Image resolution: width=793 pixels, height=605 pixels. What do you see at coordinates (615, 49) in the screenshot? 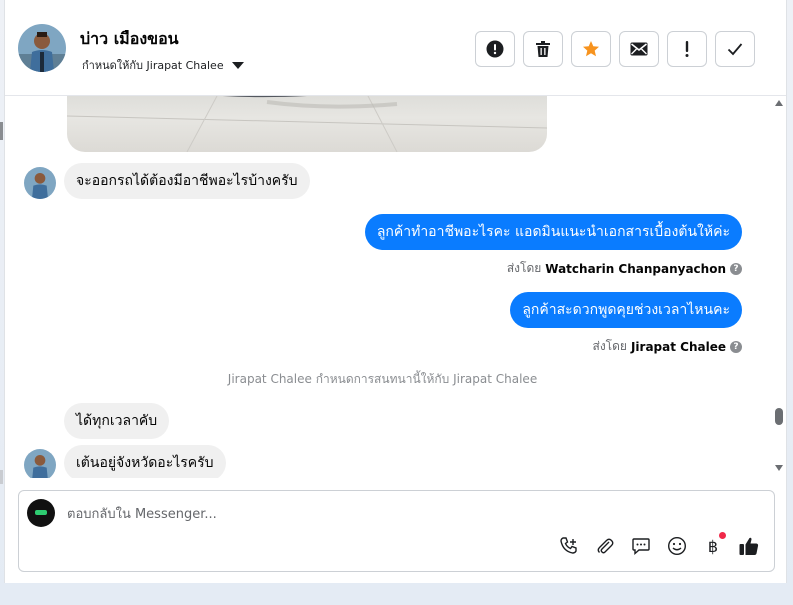
I see `conversation-actions` at bounding box center [615, 49].